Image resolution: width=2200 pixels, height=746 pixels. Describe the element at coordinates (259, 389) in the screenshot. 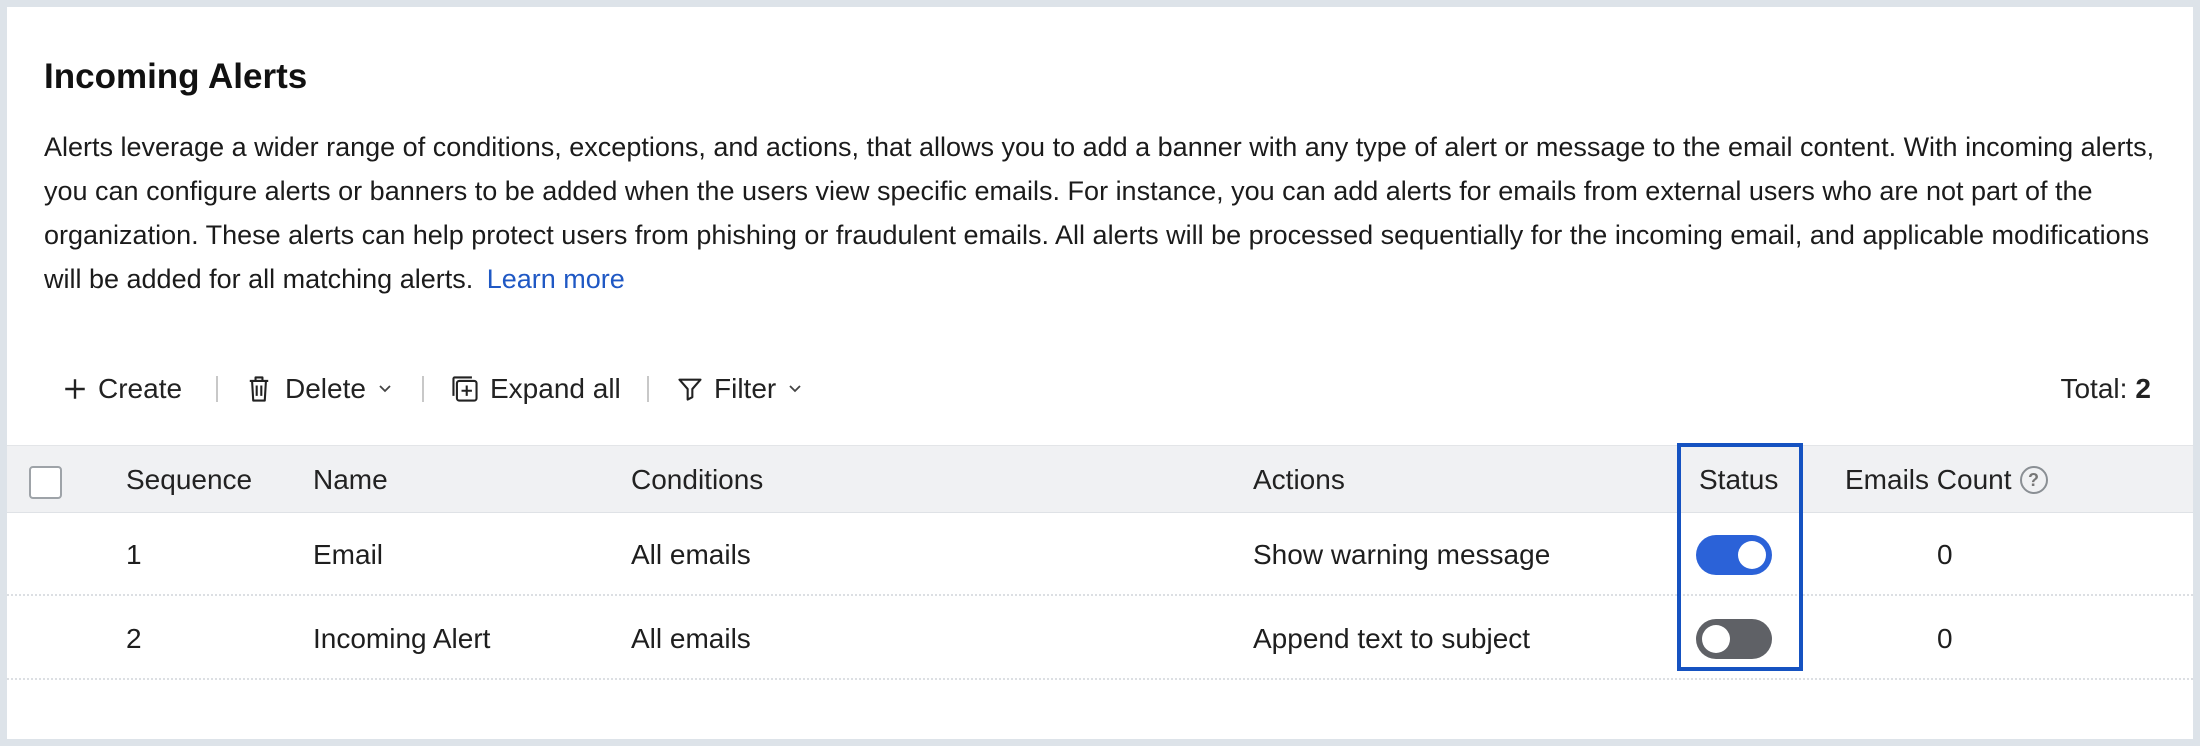

I see `trash-icon` at that location.